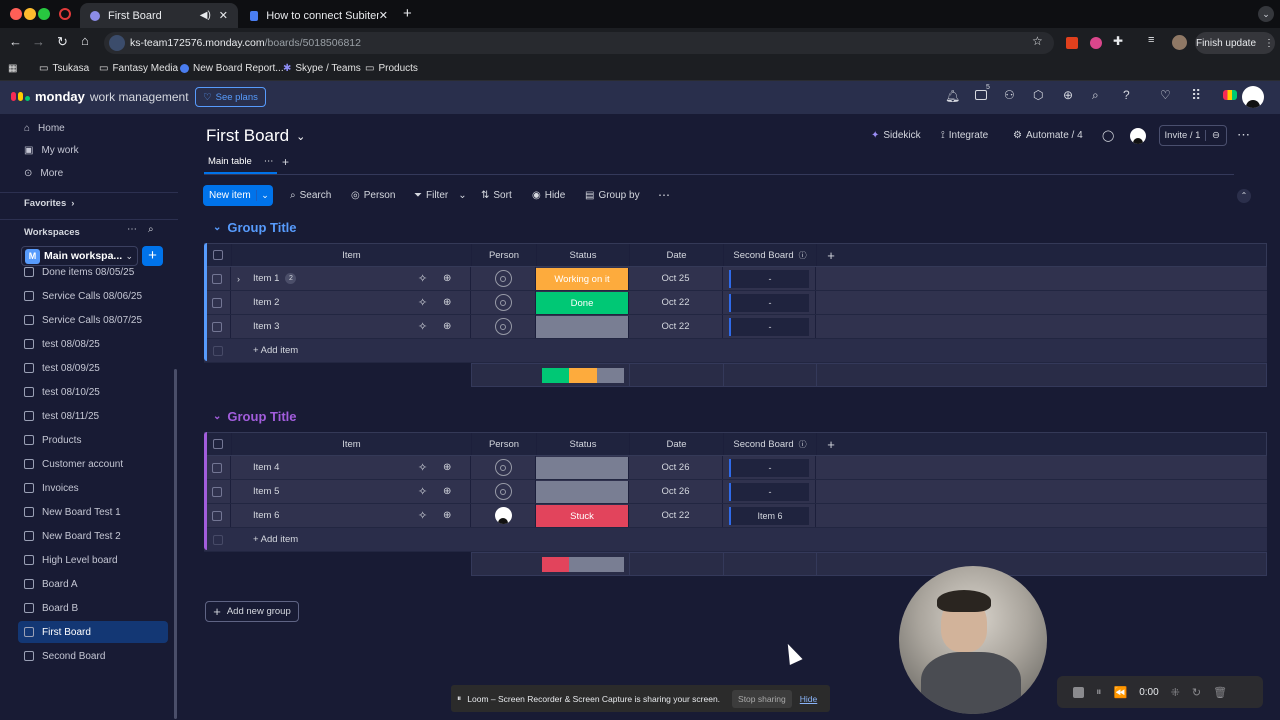  What do you see at coordinates (49, 203) in the screenshot?
I see `favorites-section: Favorites ›` at bounding box center [49, 203].